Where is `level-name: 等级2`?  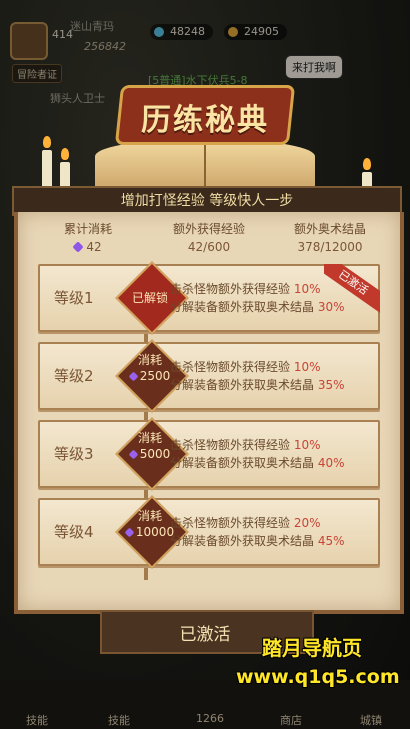 level-name: 等级2 is located at coordinates (74, 376).